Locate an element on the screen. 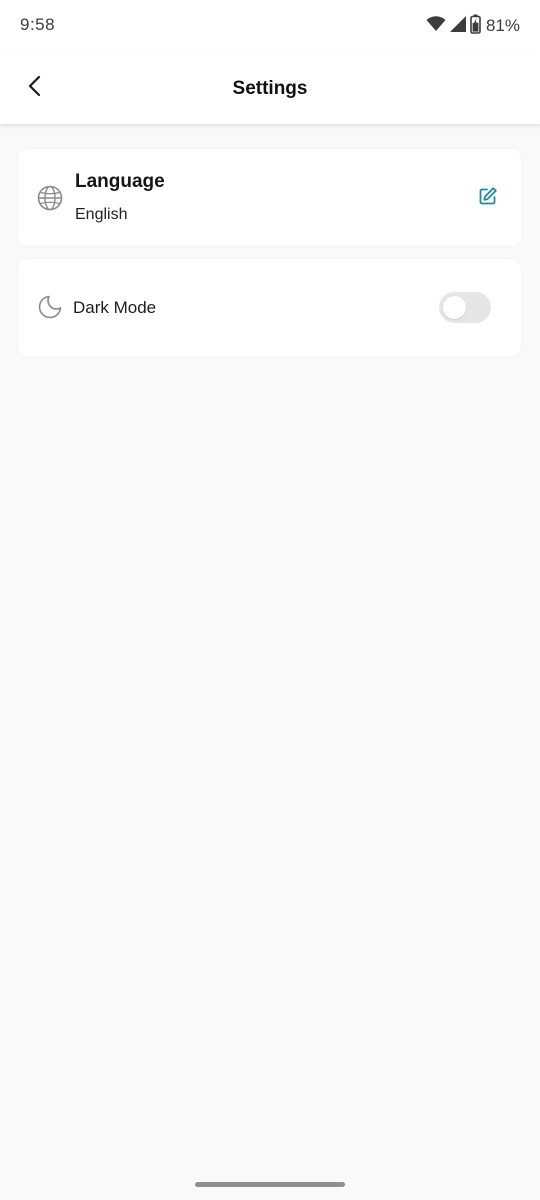  dark-mode-toggle is located at coordinates (465, 307).